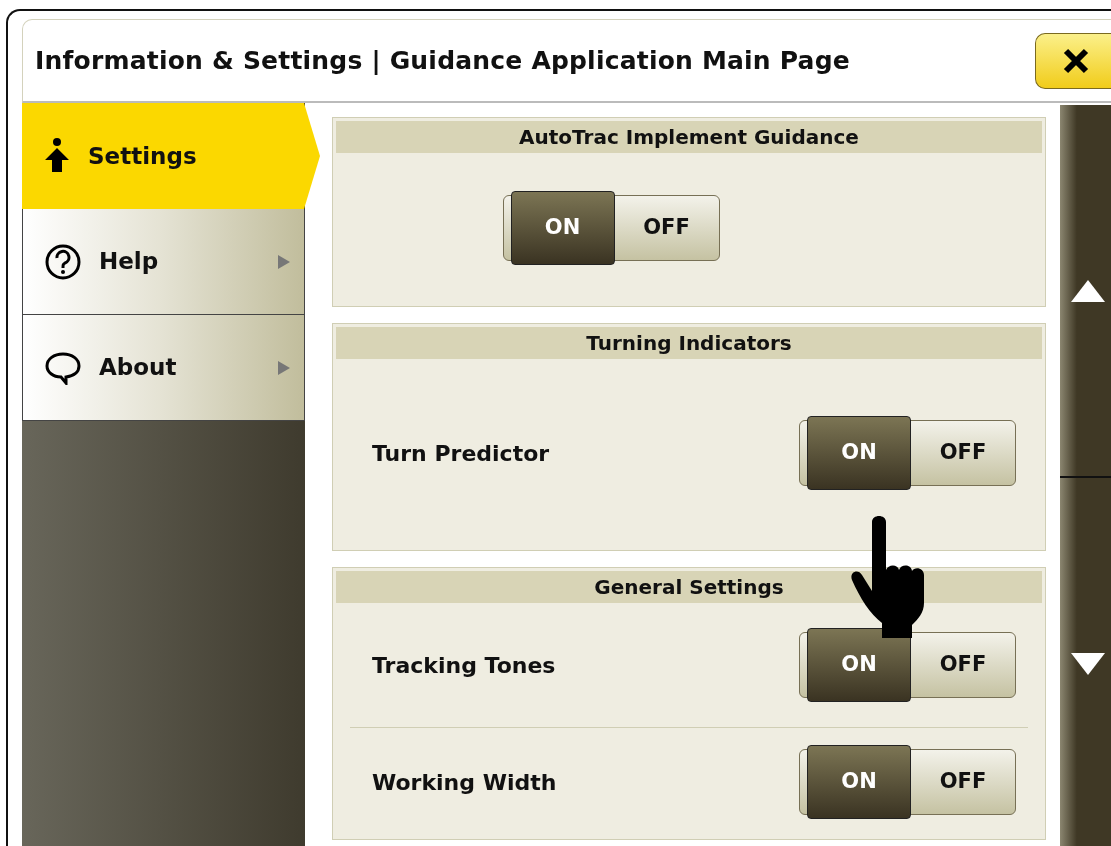  Describe the element at coordinates (57, 156) in the screenshot. I see `person-arrow-icon` at that location.